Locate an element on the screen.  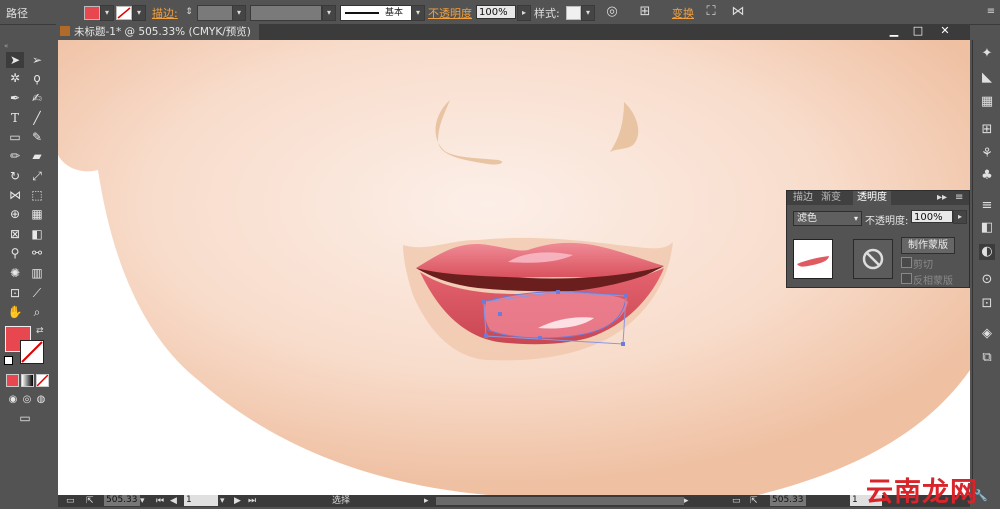
opacity-field: 100% is located at coordinates (496, 12).